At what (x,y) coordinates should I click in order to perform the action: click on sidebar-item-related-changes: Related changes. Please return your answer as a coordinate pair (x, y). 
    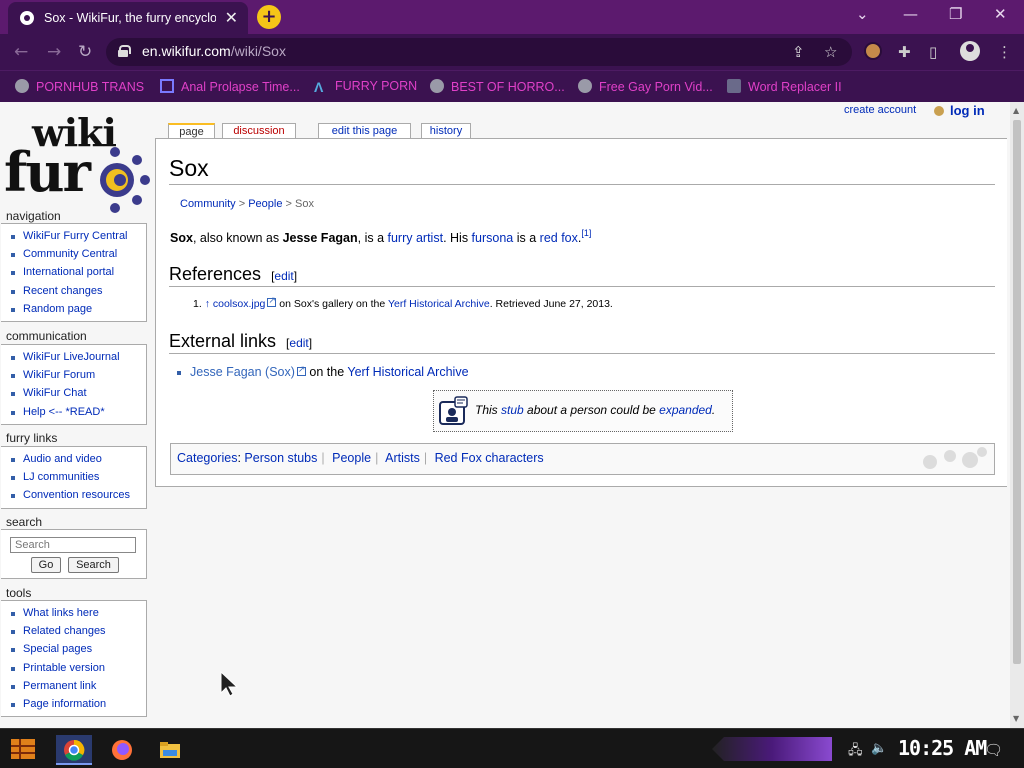
    Looking at the image, I should click on (78, 631).